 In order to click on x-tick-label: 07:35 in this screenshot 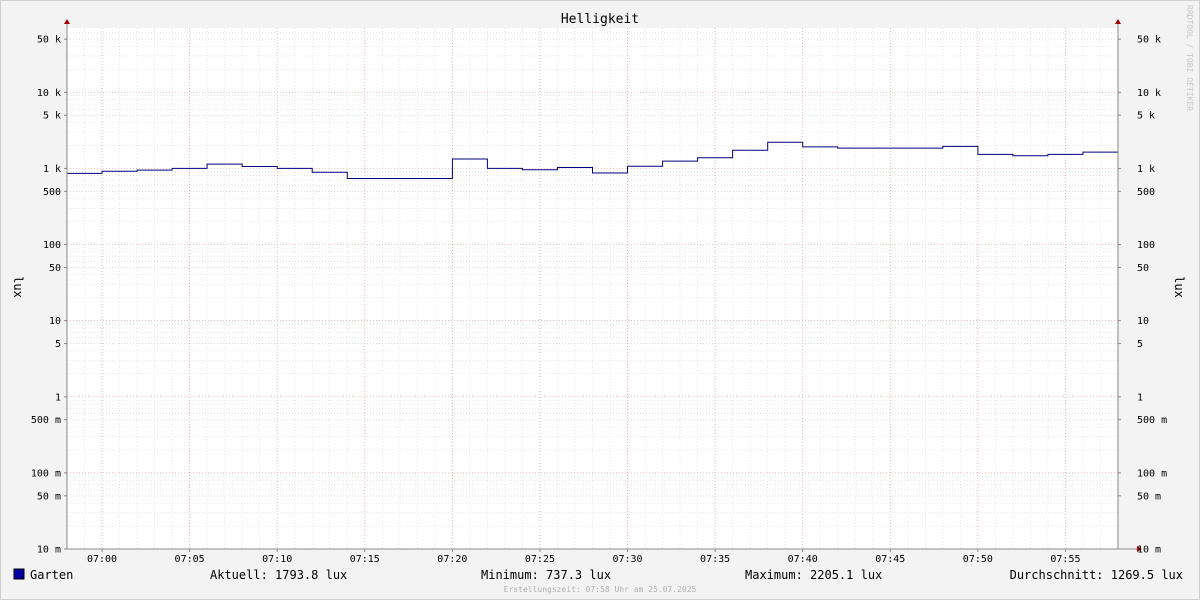, I will do `click(715, 559)`.